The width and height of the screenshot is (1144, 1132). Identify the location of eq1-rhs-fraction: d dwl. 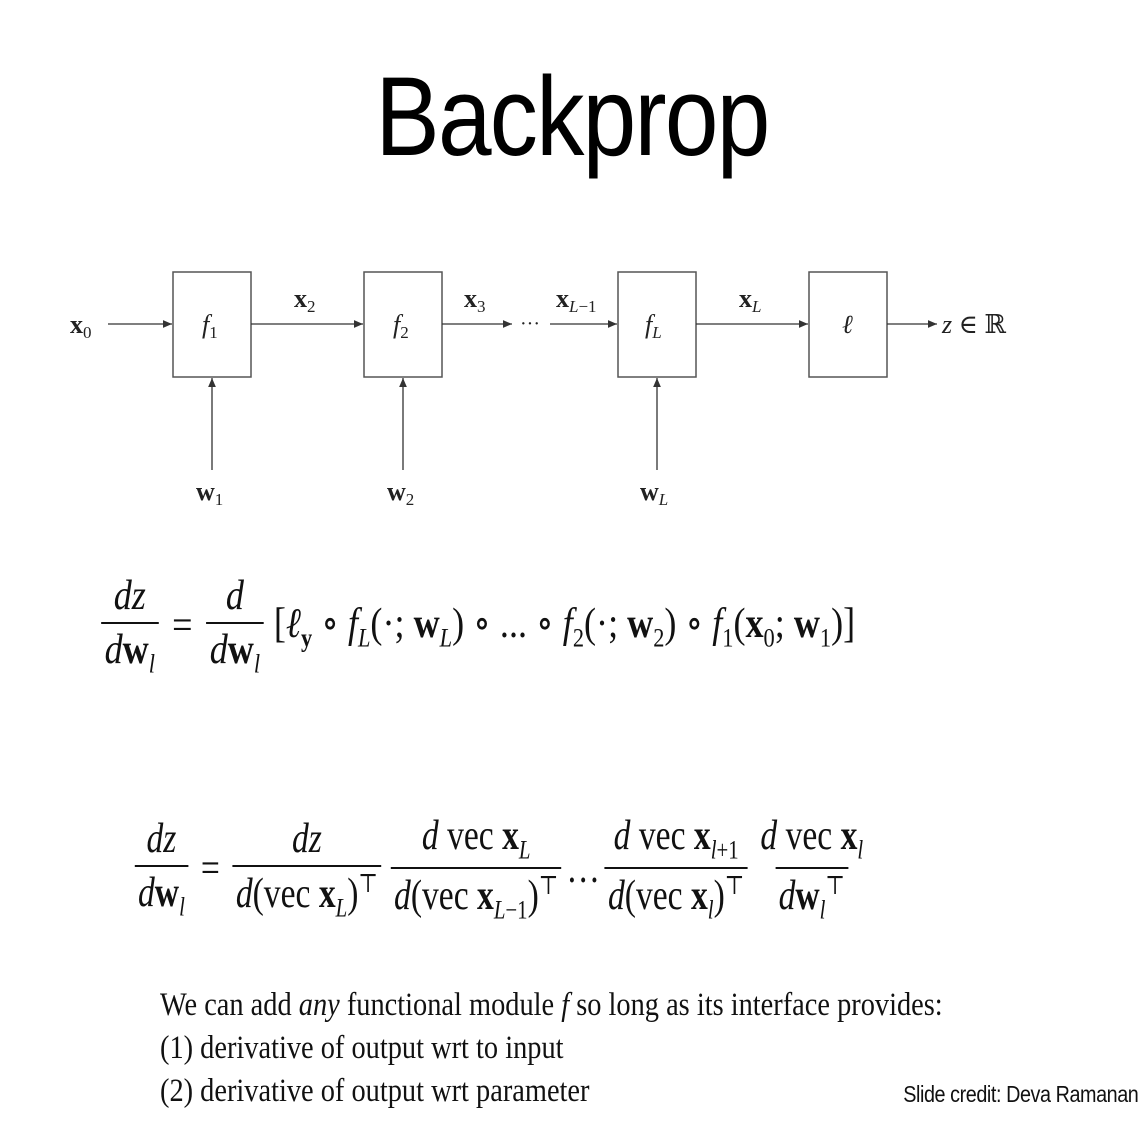
(235, 625).